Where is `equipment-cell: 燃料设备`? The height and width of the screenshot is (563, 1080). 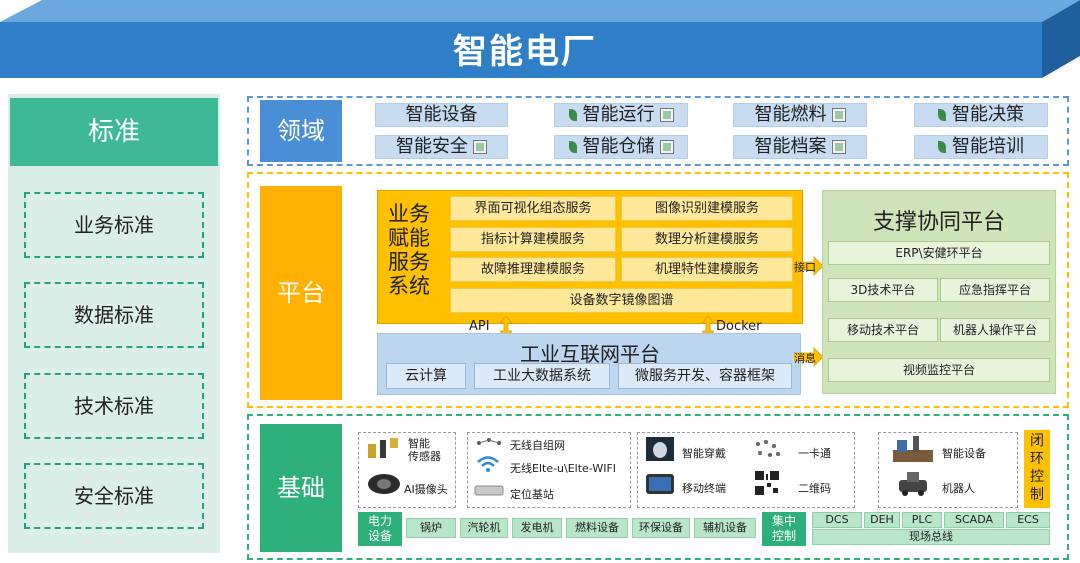
equipment-cell: 燃料设备 is located at coordinates (597, 528).